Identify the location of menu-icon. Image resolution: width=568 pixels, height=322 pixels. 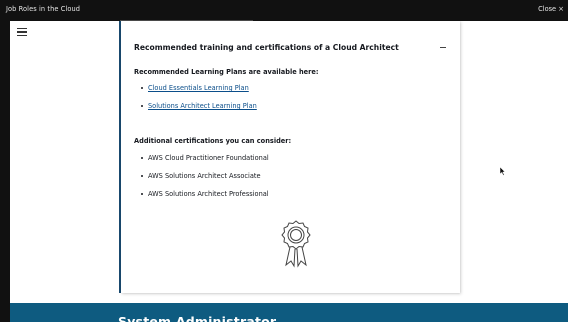
(22, 32).